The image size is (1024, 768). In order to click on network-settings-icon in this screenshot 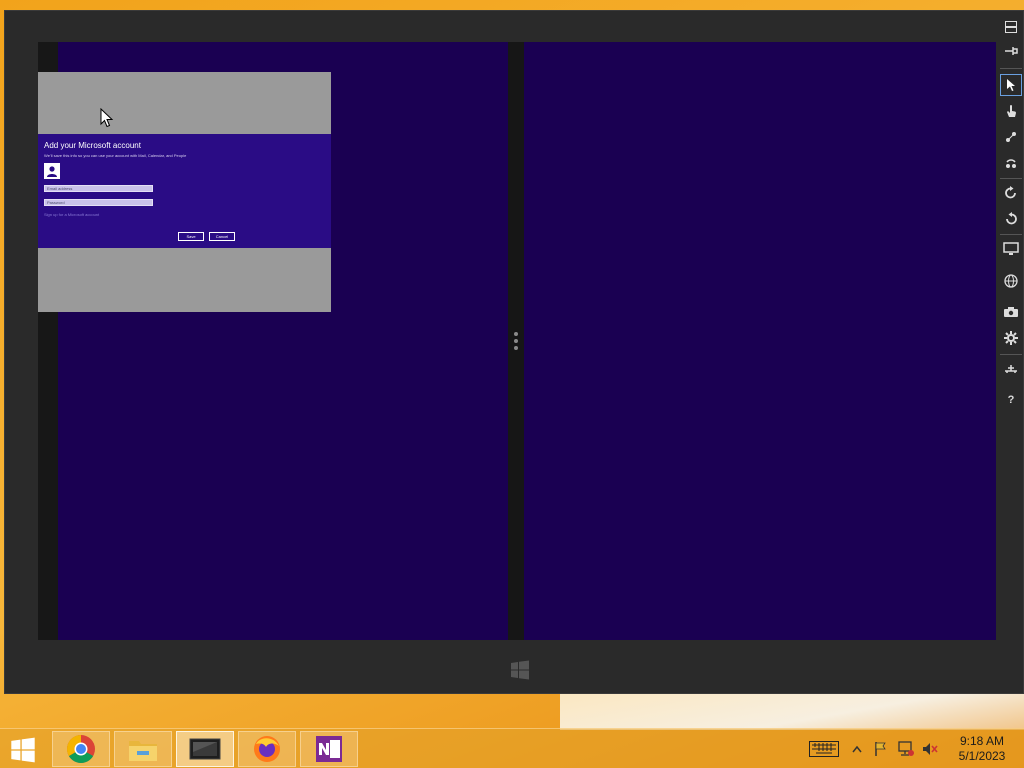, I will do `click(1011, 338)`.